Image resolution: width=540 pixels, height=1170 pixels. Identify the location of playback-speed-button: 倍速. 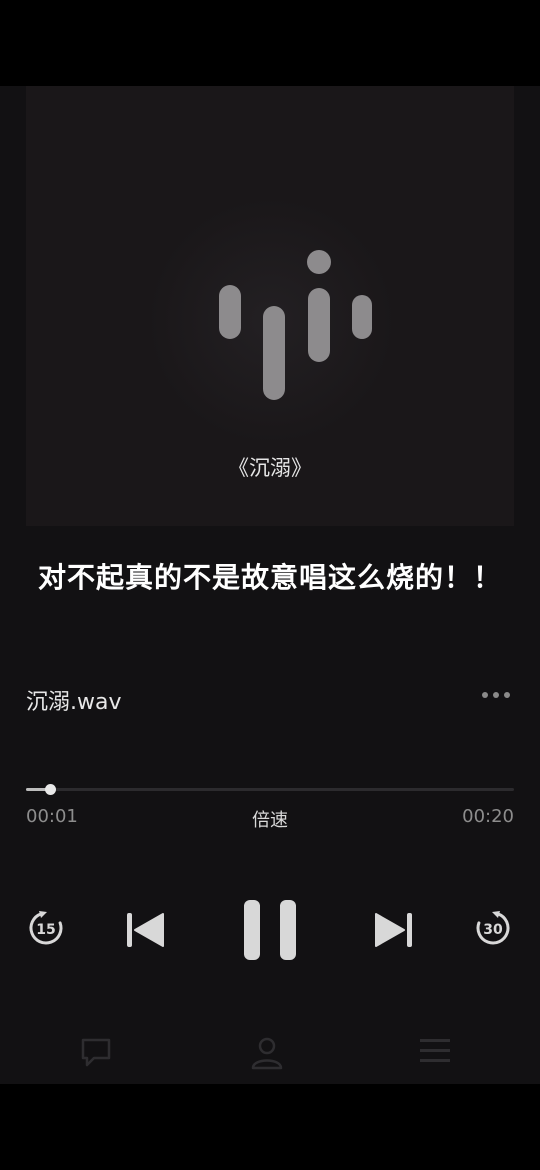
(270, 819).